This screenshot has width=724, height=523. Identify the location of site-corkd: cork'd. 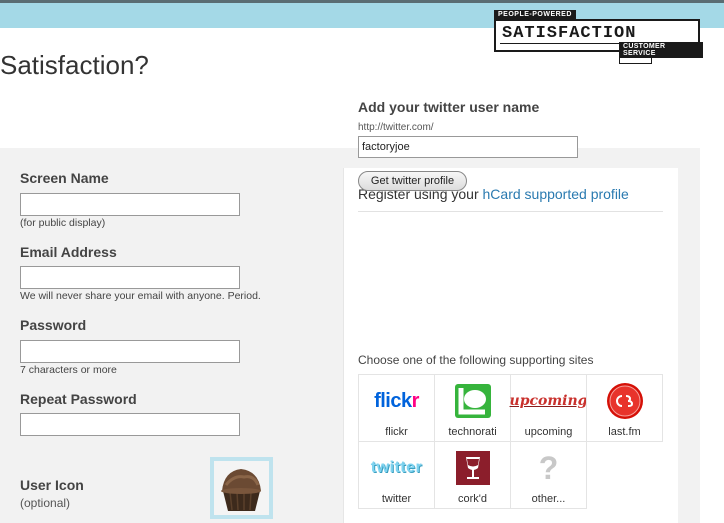
(472, 475).